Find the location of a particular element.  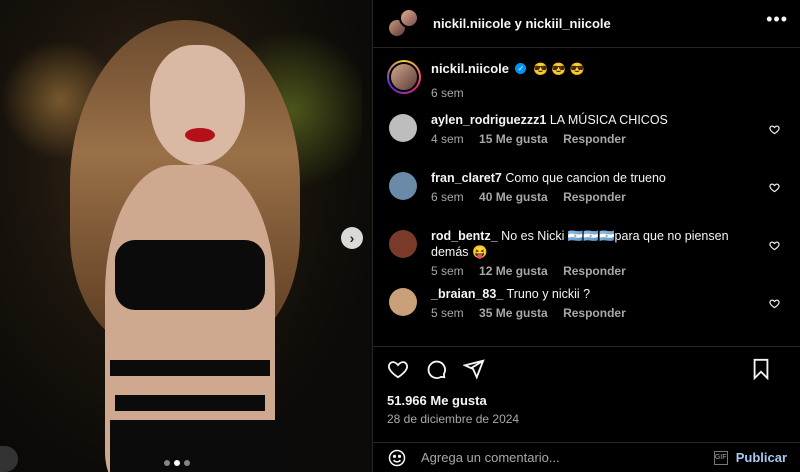

comment-body: Truno y nickii ? is located at coordinates (548, 294).